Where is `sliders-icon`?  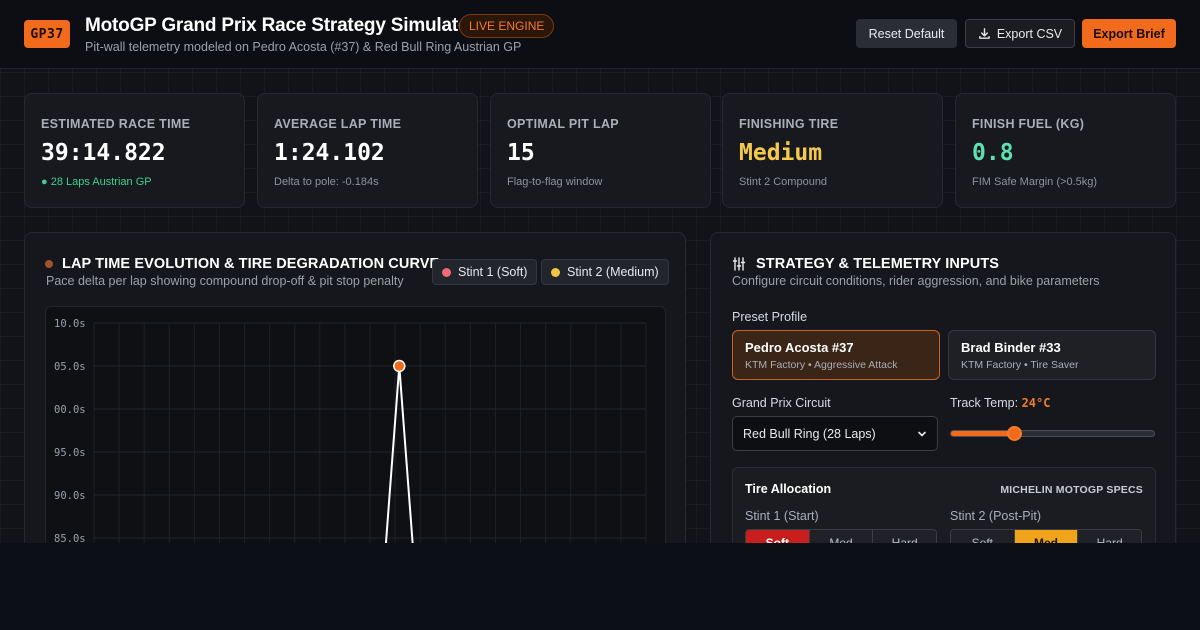
sliders-icon is located at coordinates (739, 264).